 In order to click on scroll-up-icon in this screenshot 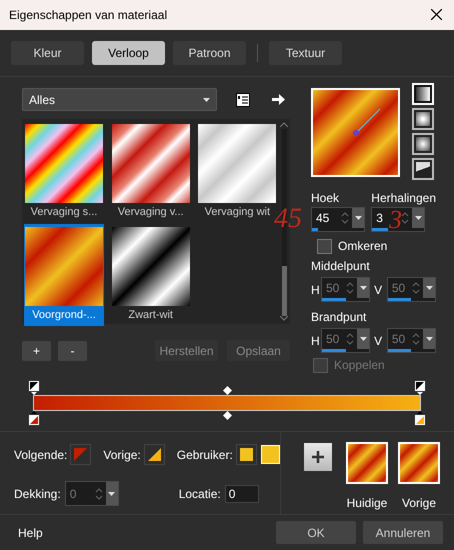, I will do `click(284, 125)`.